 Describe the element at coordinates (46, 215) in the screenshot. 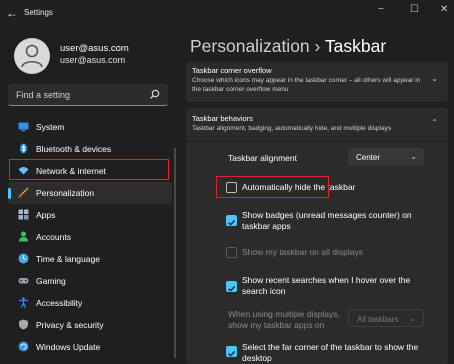

I see `sidebar-item-label: Apps` at that location.